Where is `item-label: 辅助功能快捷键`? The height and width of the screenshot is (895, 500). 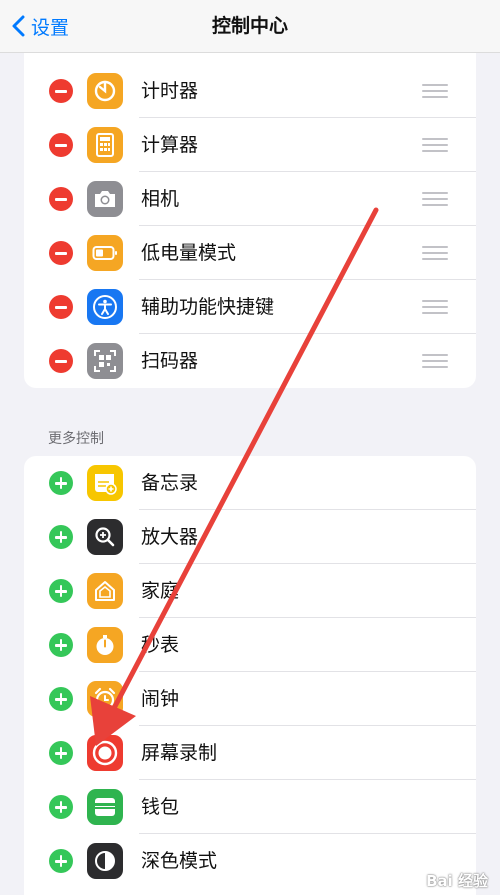 item-label: 辅助功能快捷键 is located at coordinates (208, 307).